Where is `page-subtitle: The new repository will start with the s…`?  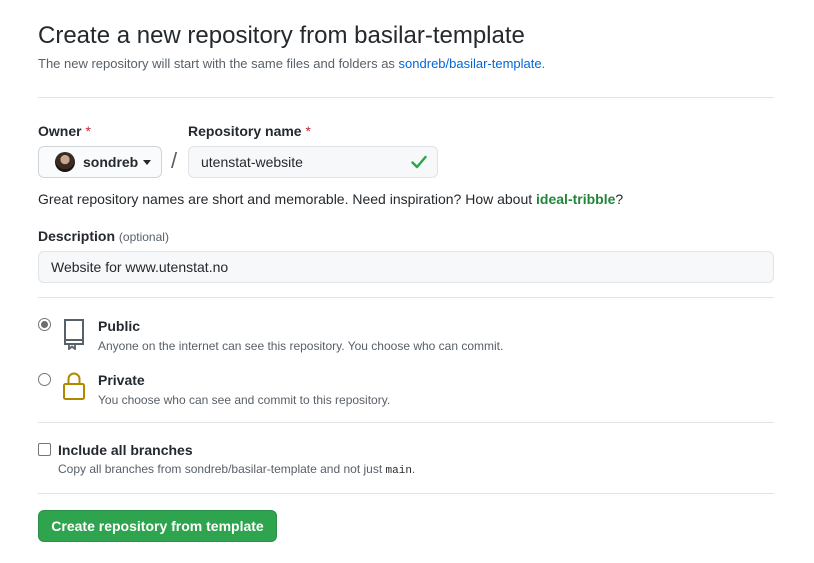 page-subtitle: The new repository will start with the s… is located at coordinates (292, 63).